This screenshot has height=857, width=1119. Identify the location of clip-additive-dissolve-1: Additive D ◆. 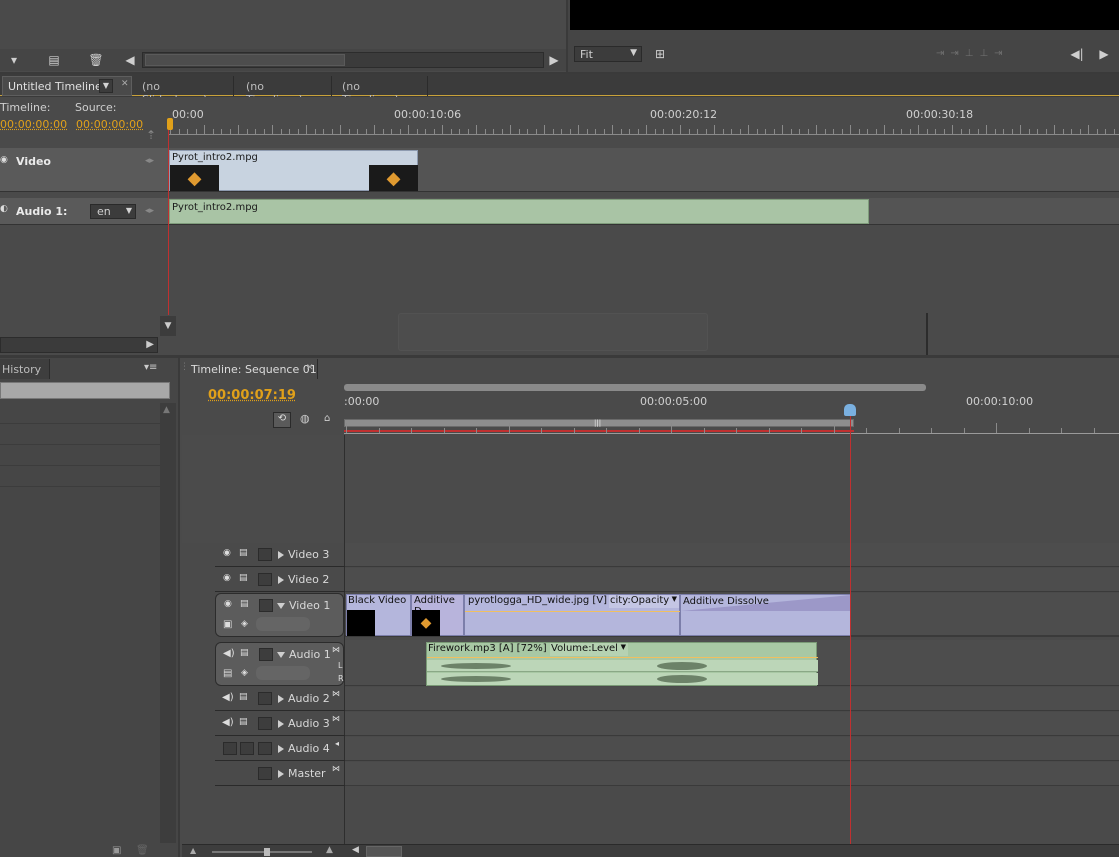
(437, 615).